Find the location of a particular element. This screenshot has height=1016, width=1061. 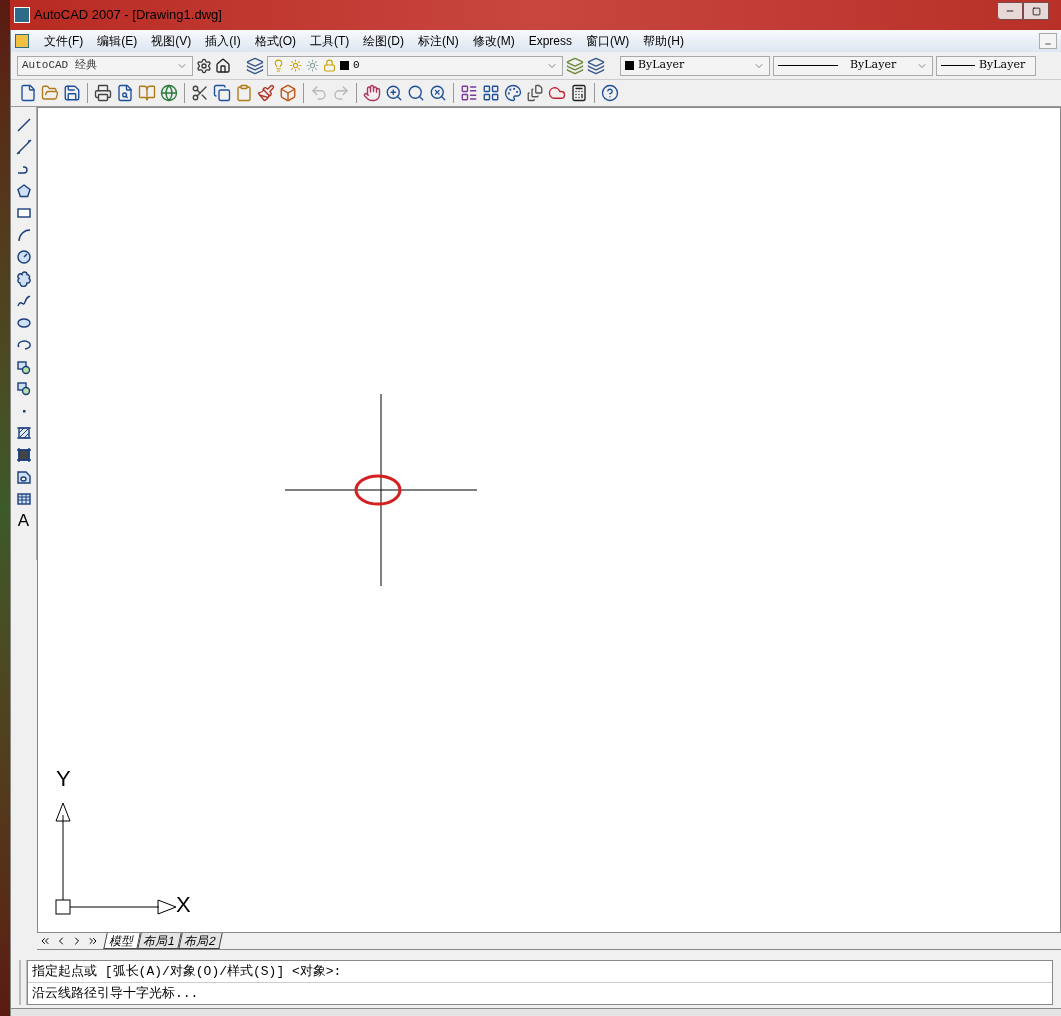

properties-icon is located at coordinates (469, 93).